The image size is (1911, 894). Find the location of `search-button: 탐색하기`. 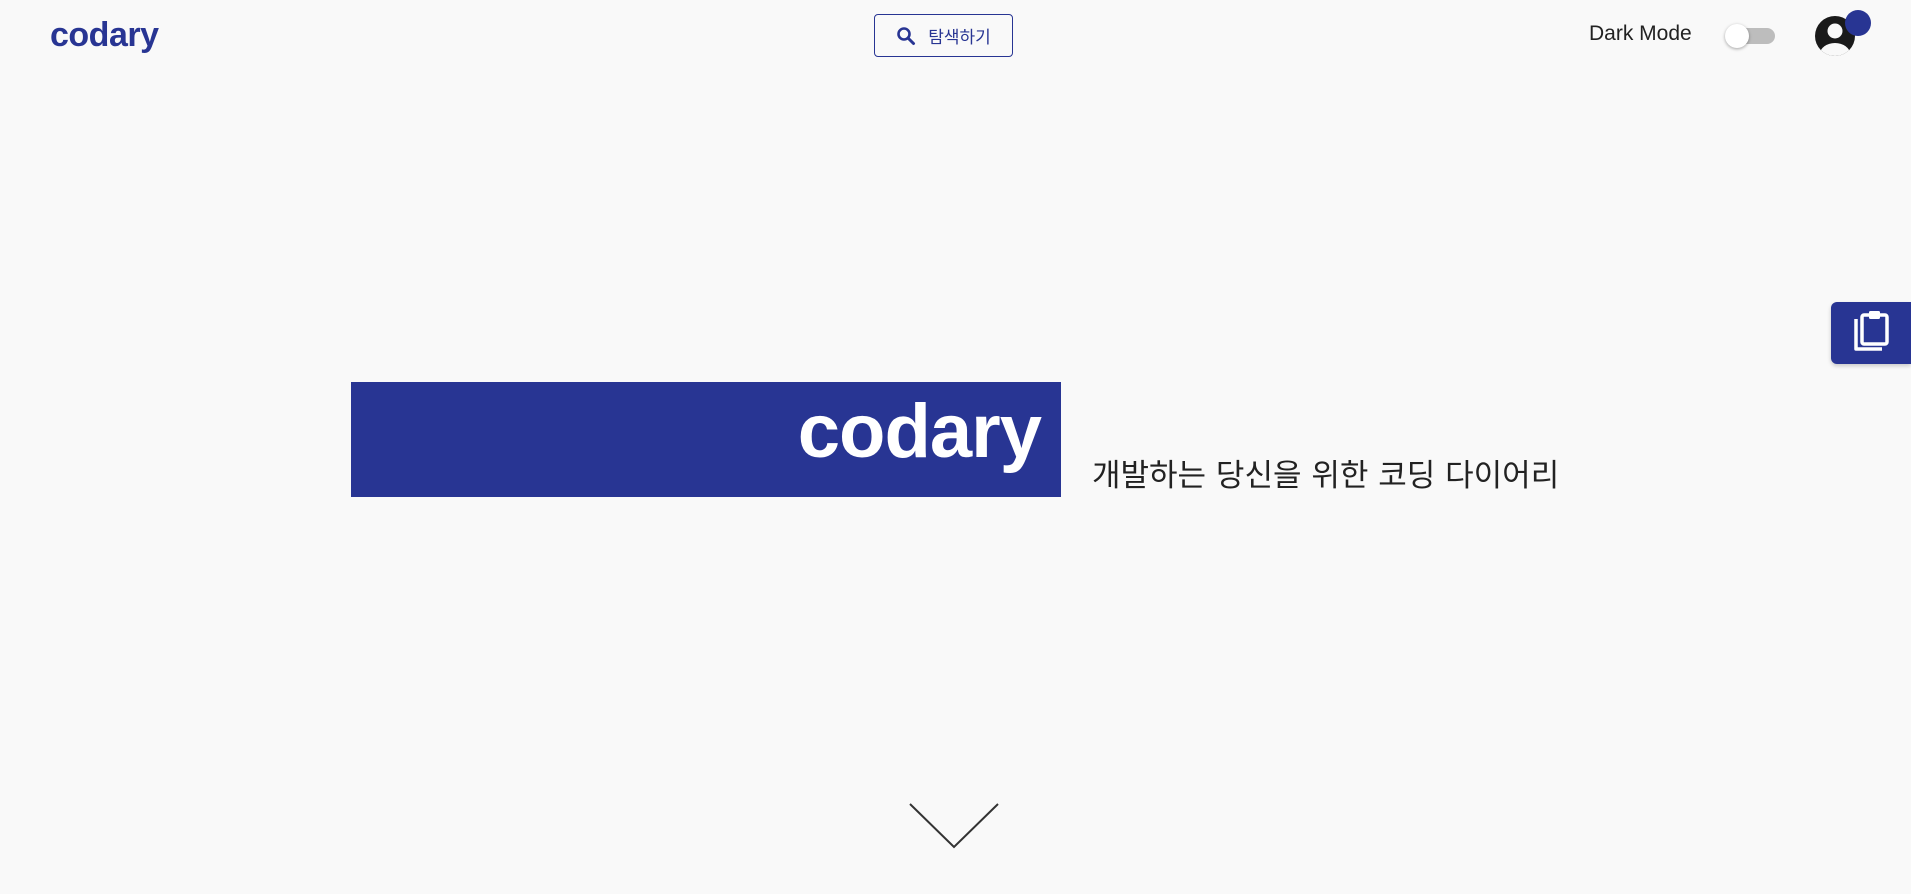

search-button: 탐색하기 is located at coordinates (943, 35).